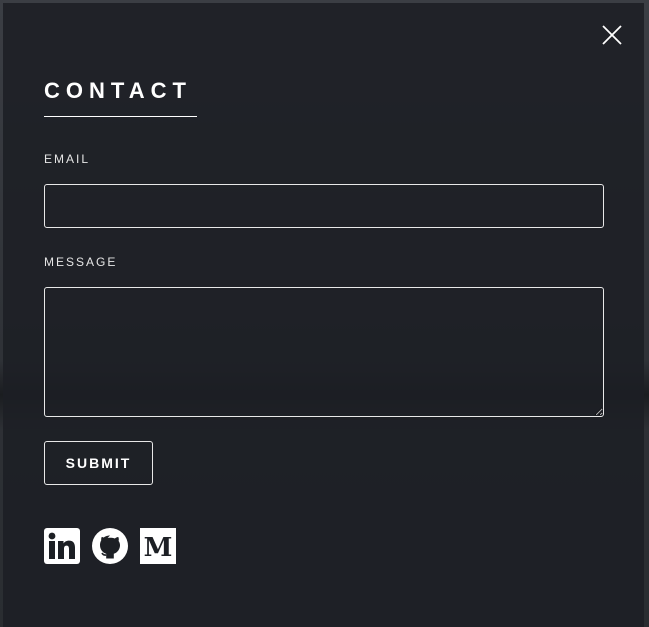  What do you see at coordinates (81, 262) in the screenshot?
I see `message-label: MESSAGE` at bounding box center [81, 262].